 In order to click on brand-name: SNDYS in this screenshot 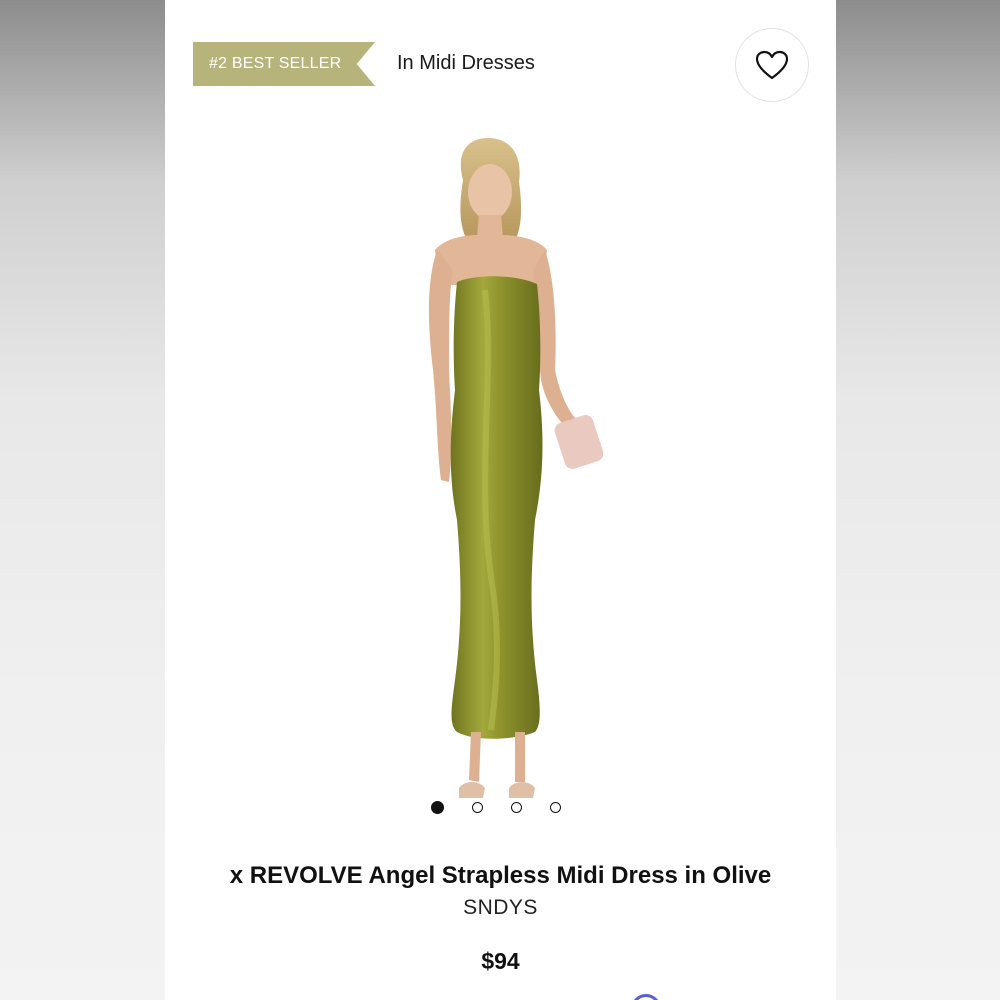, I will do `click(500, 908)`.